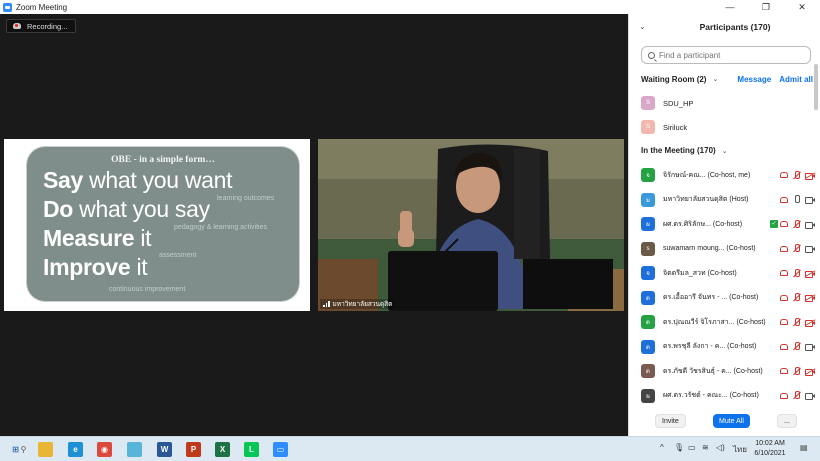 The image size is (820, 461). Describe the element at coordinates (164, 449) in the screenshot. I see `word-icon: W` at that location.